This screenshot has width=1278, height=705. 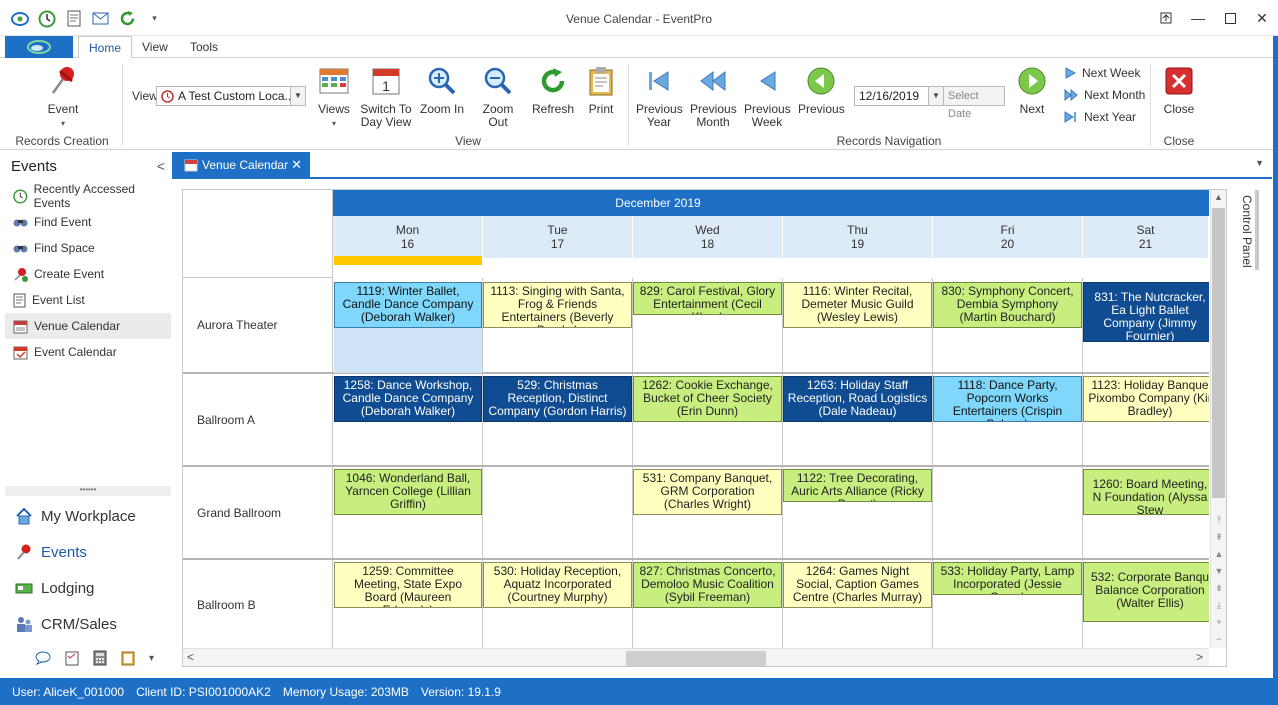 I want to click on expand-row-icon: +, so click(x=1218, y=622).